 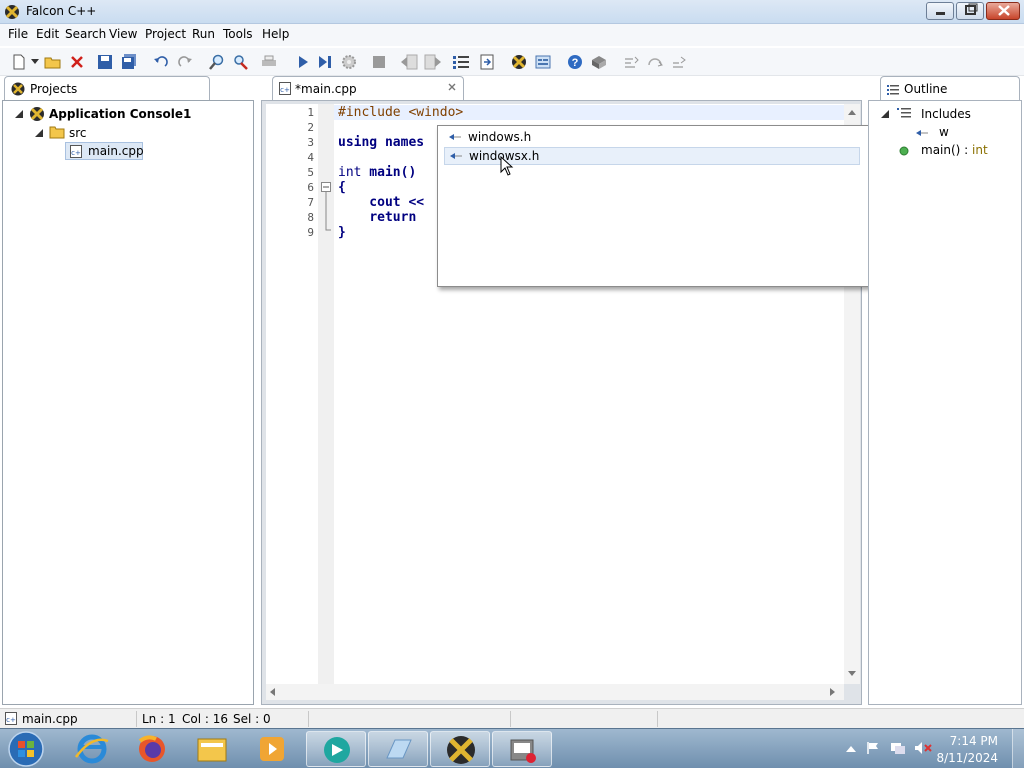 What do you see at coordinates (519, 62) in the screenshot?
I see `falcon-tool-icon` at bounding box center [519, 62].